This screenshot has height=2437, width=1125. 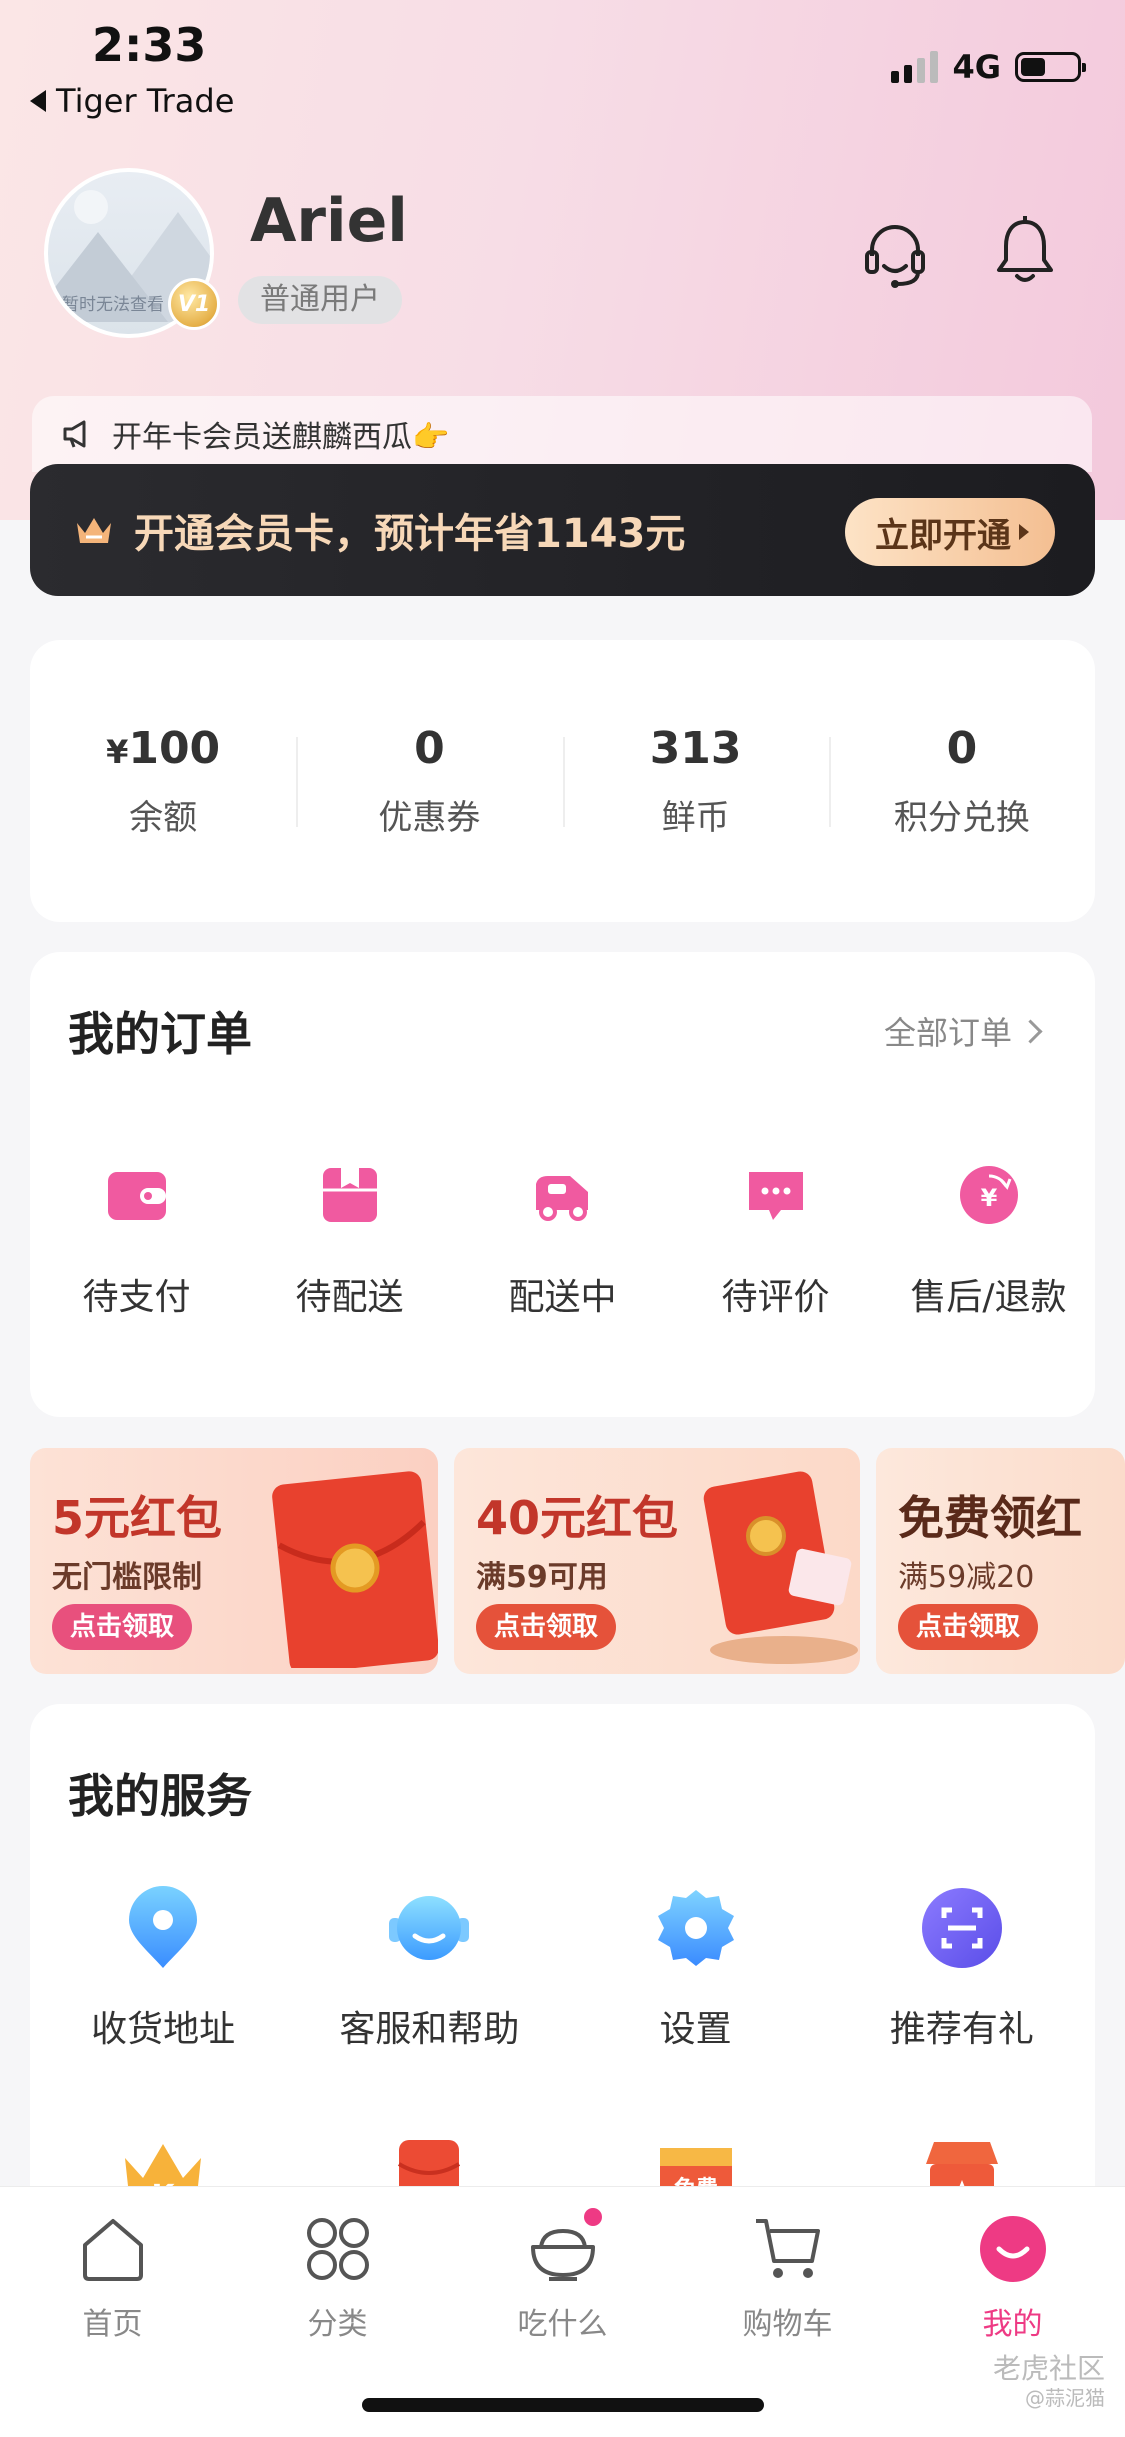 What do you see at coordinates (137, 1518) in the screenshot?
I see `coupon-title: 5元红包` at bounding box center [137, 1518].